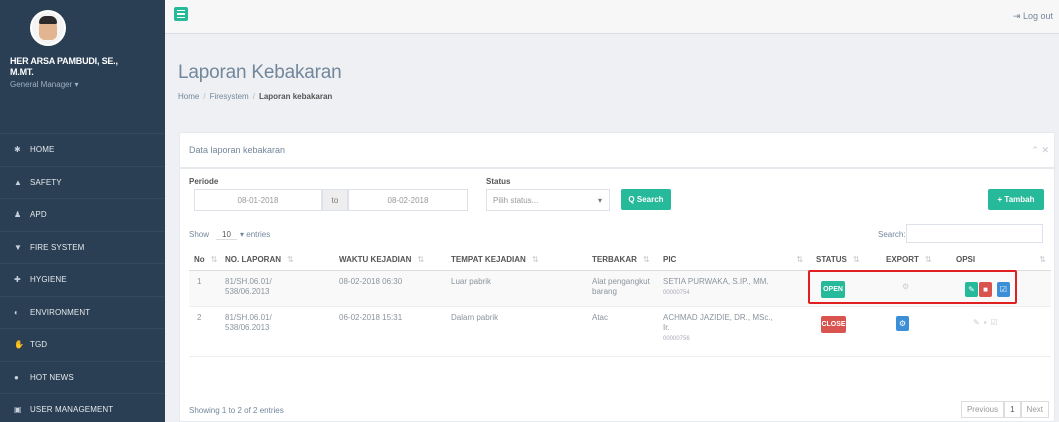  What do you see at coordinates (204, 181) in the screenshot?
I see `periode-label: Periode` at bounding box center [204, 181].